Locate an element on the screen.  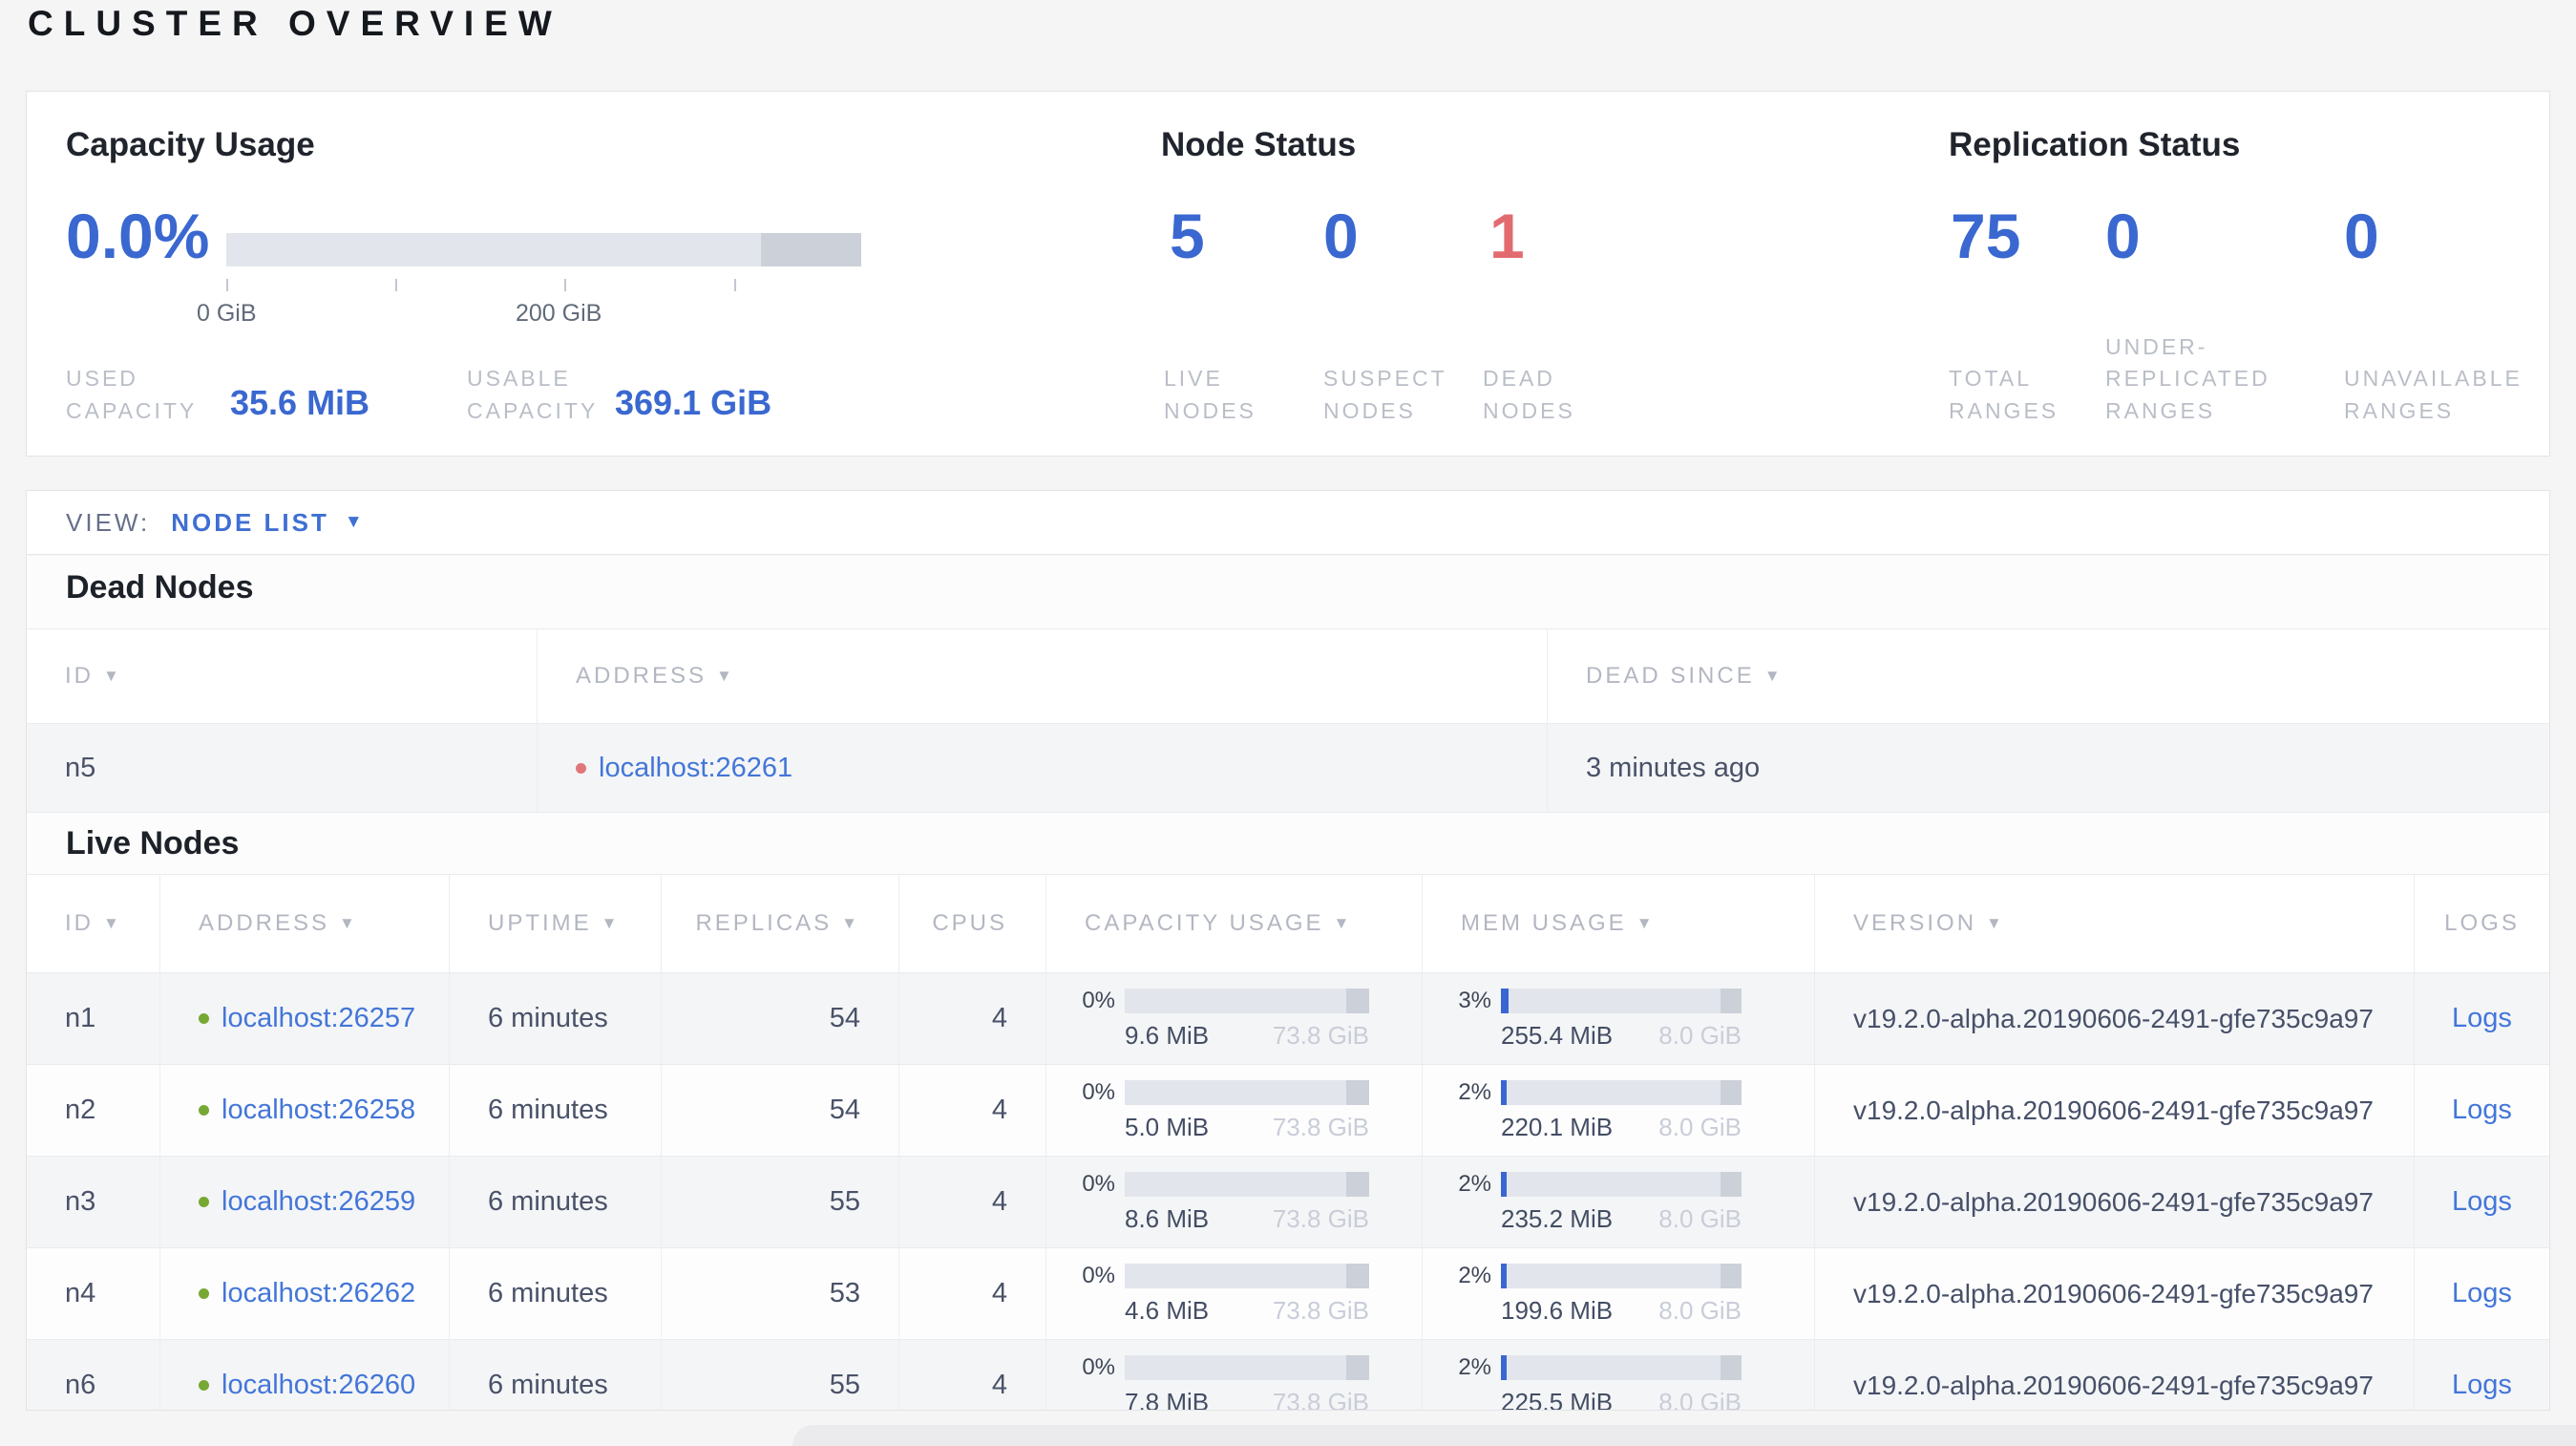
column-header-uptime: UPTIME ▼ is located at coordinates (556, 923).